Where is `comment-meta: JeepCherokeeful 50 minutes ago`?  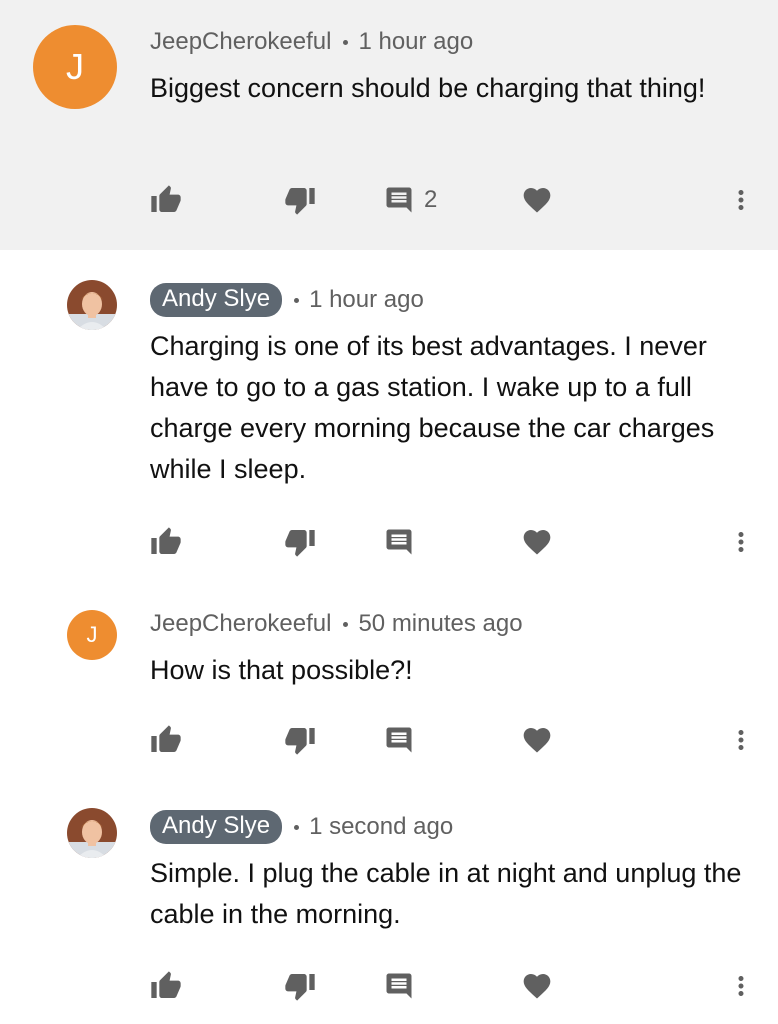 comment-meta: JeepCherokeeful 50 minutes ago is located at coordinates (336, 624).